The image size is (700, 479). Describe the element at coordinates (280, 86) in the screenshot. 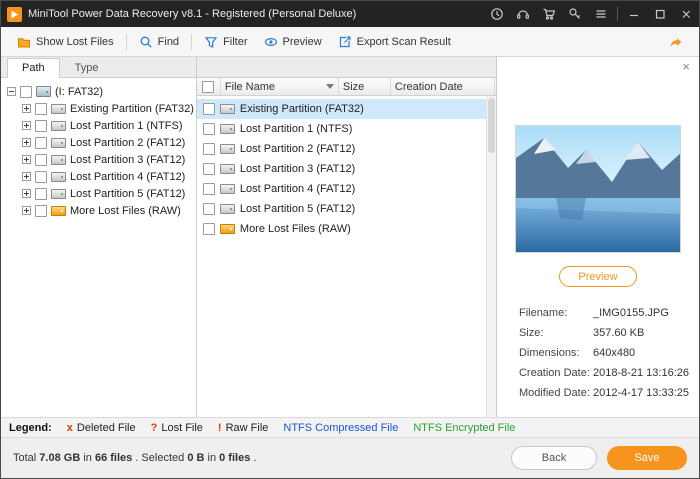

I see `column-file-name: File Name` at that location.